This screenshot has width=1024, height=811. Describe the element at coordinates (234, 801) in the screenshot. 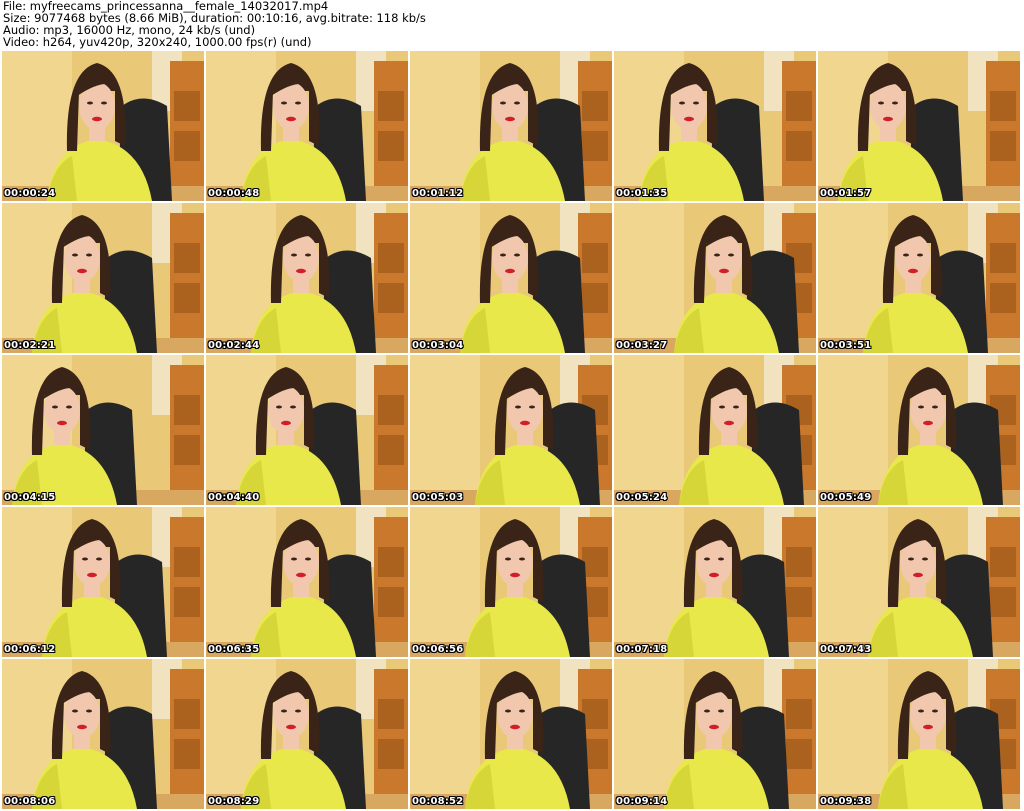

I see `thumbnail-timestamp: 00:08:29` at that location.